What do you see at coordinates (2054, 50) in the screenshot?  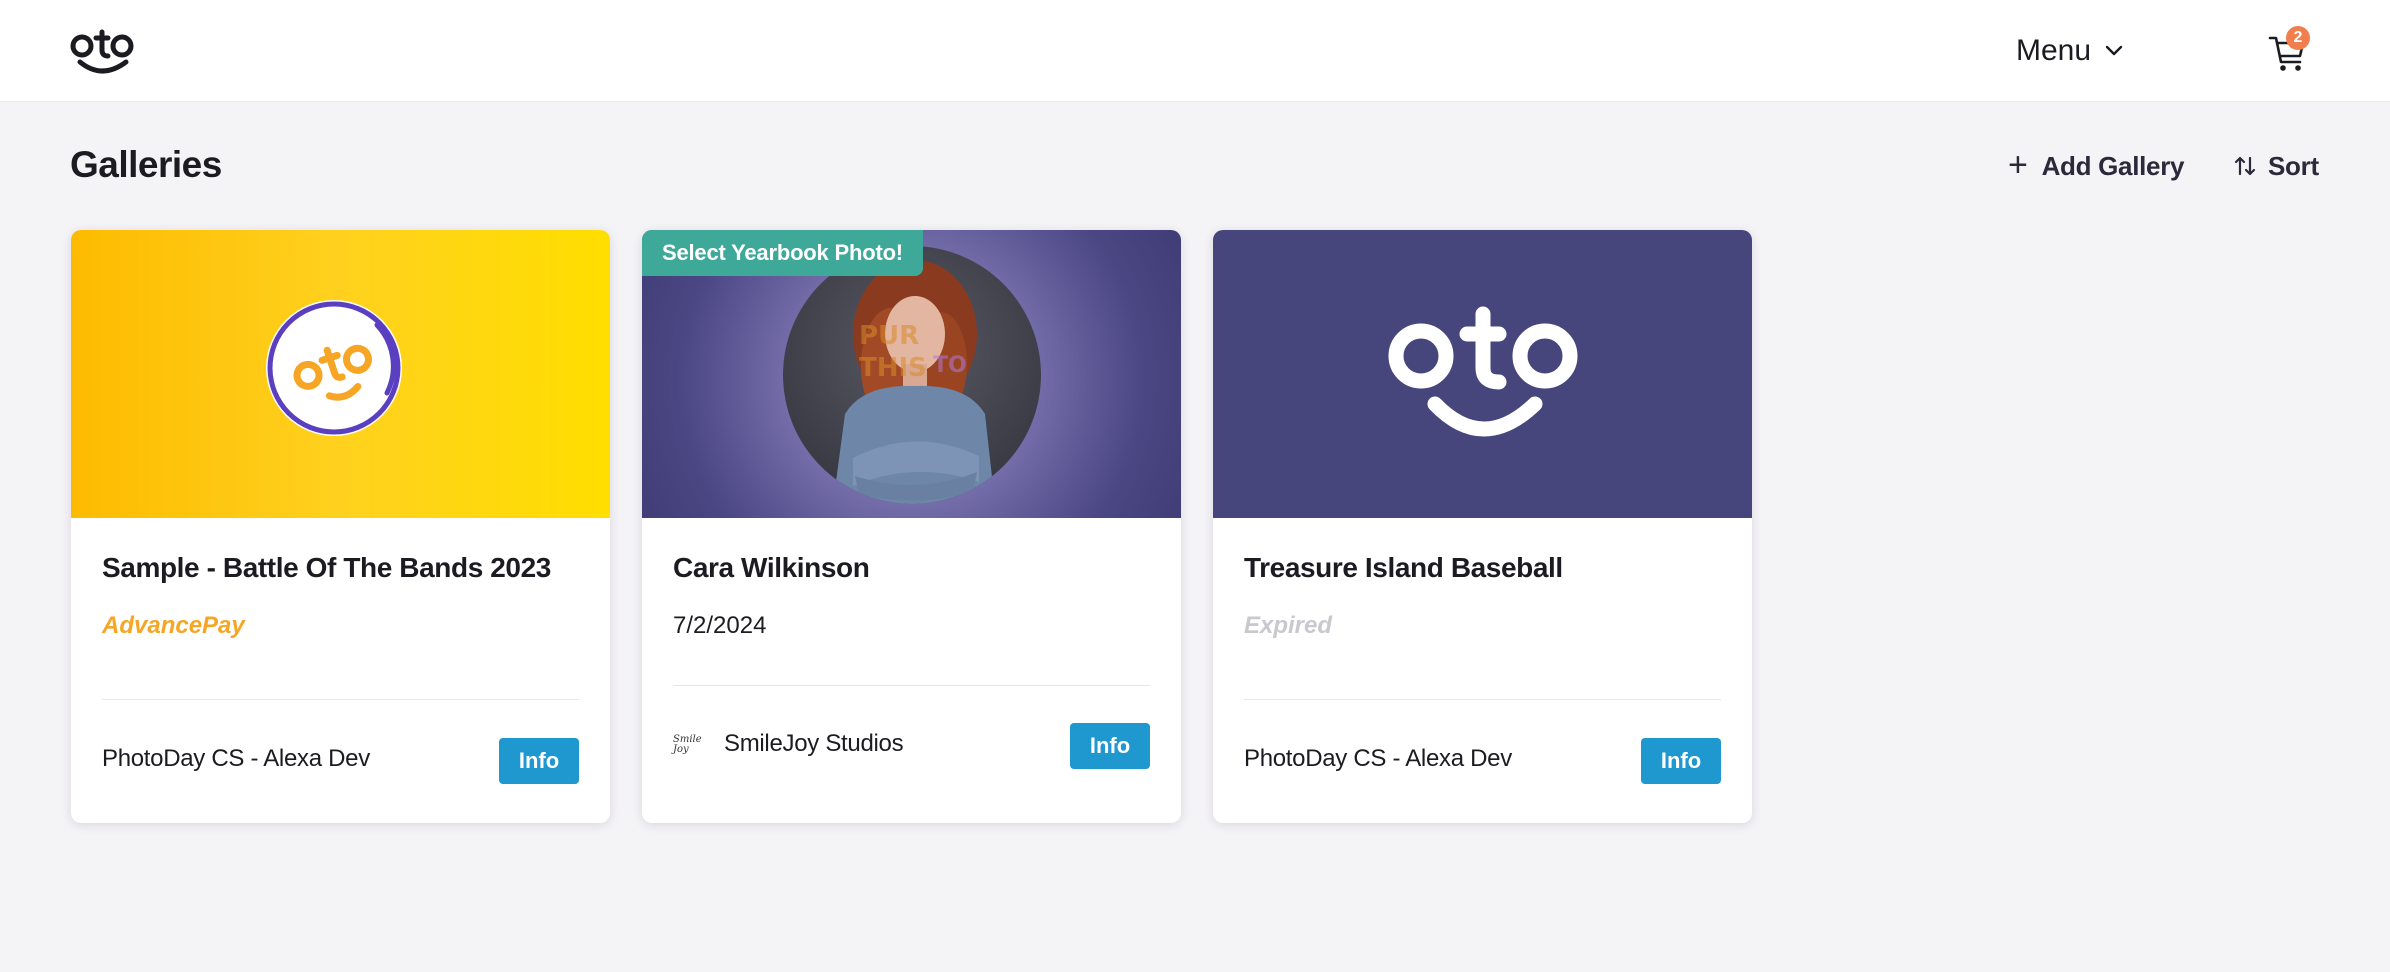 I see `menu-label: Menu` at bounding box center [2054, 50].